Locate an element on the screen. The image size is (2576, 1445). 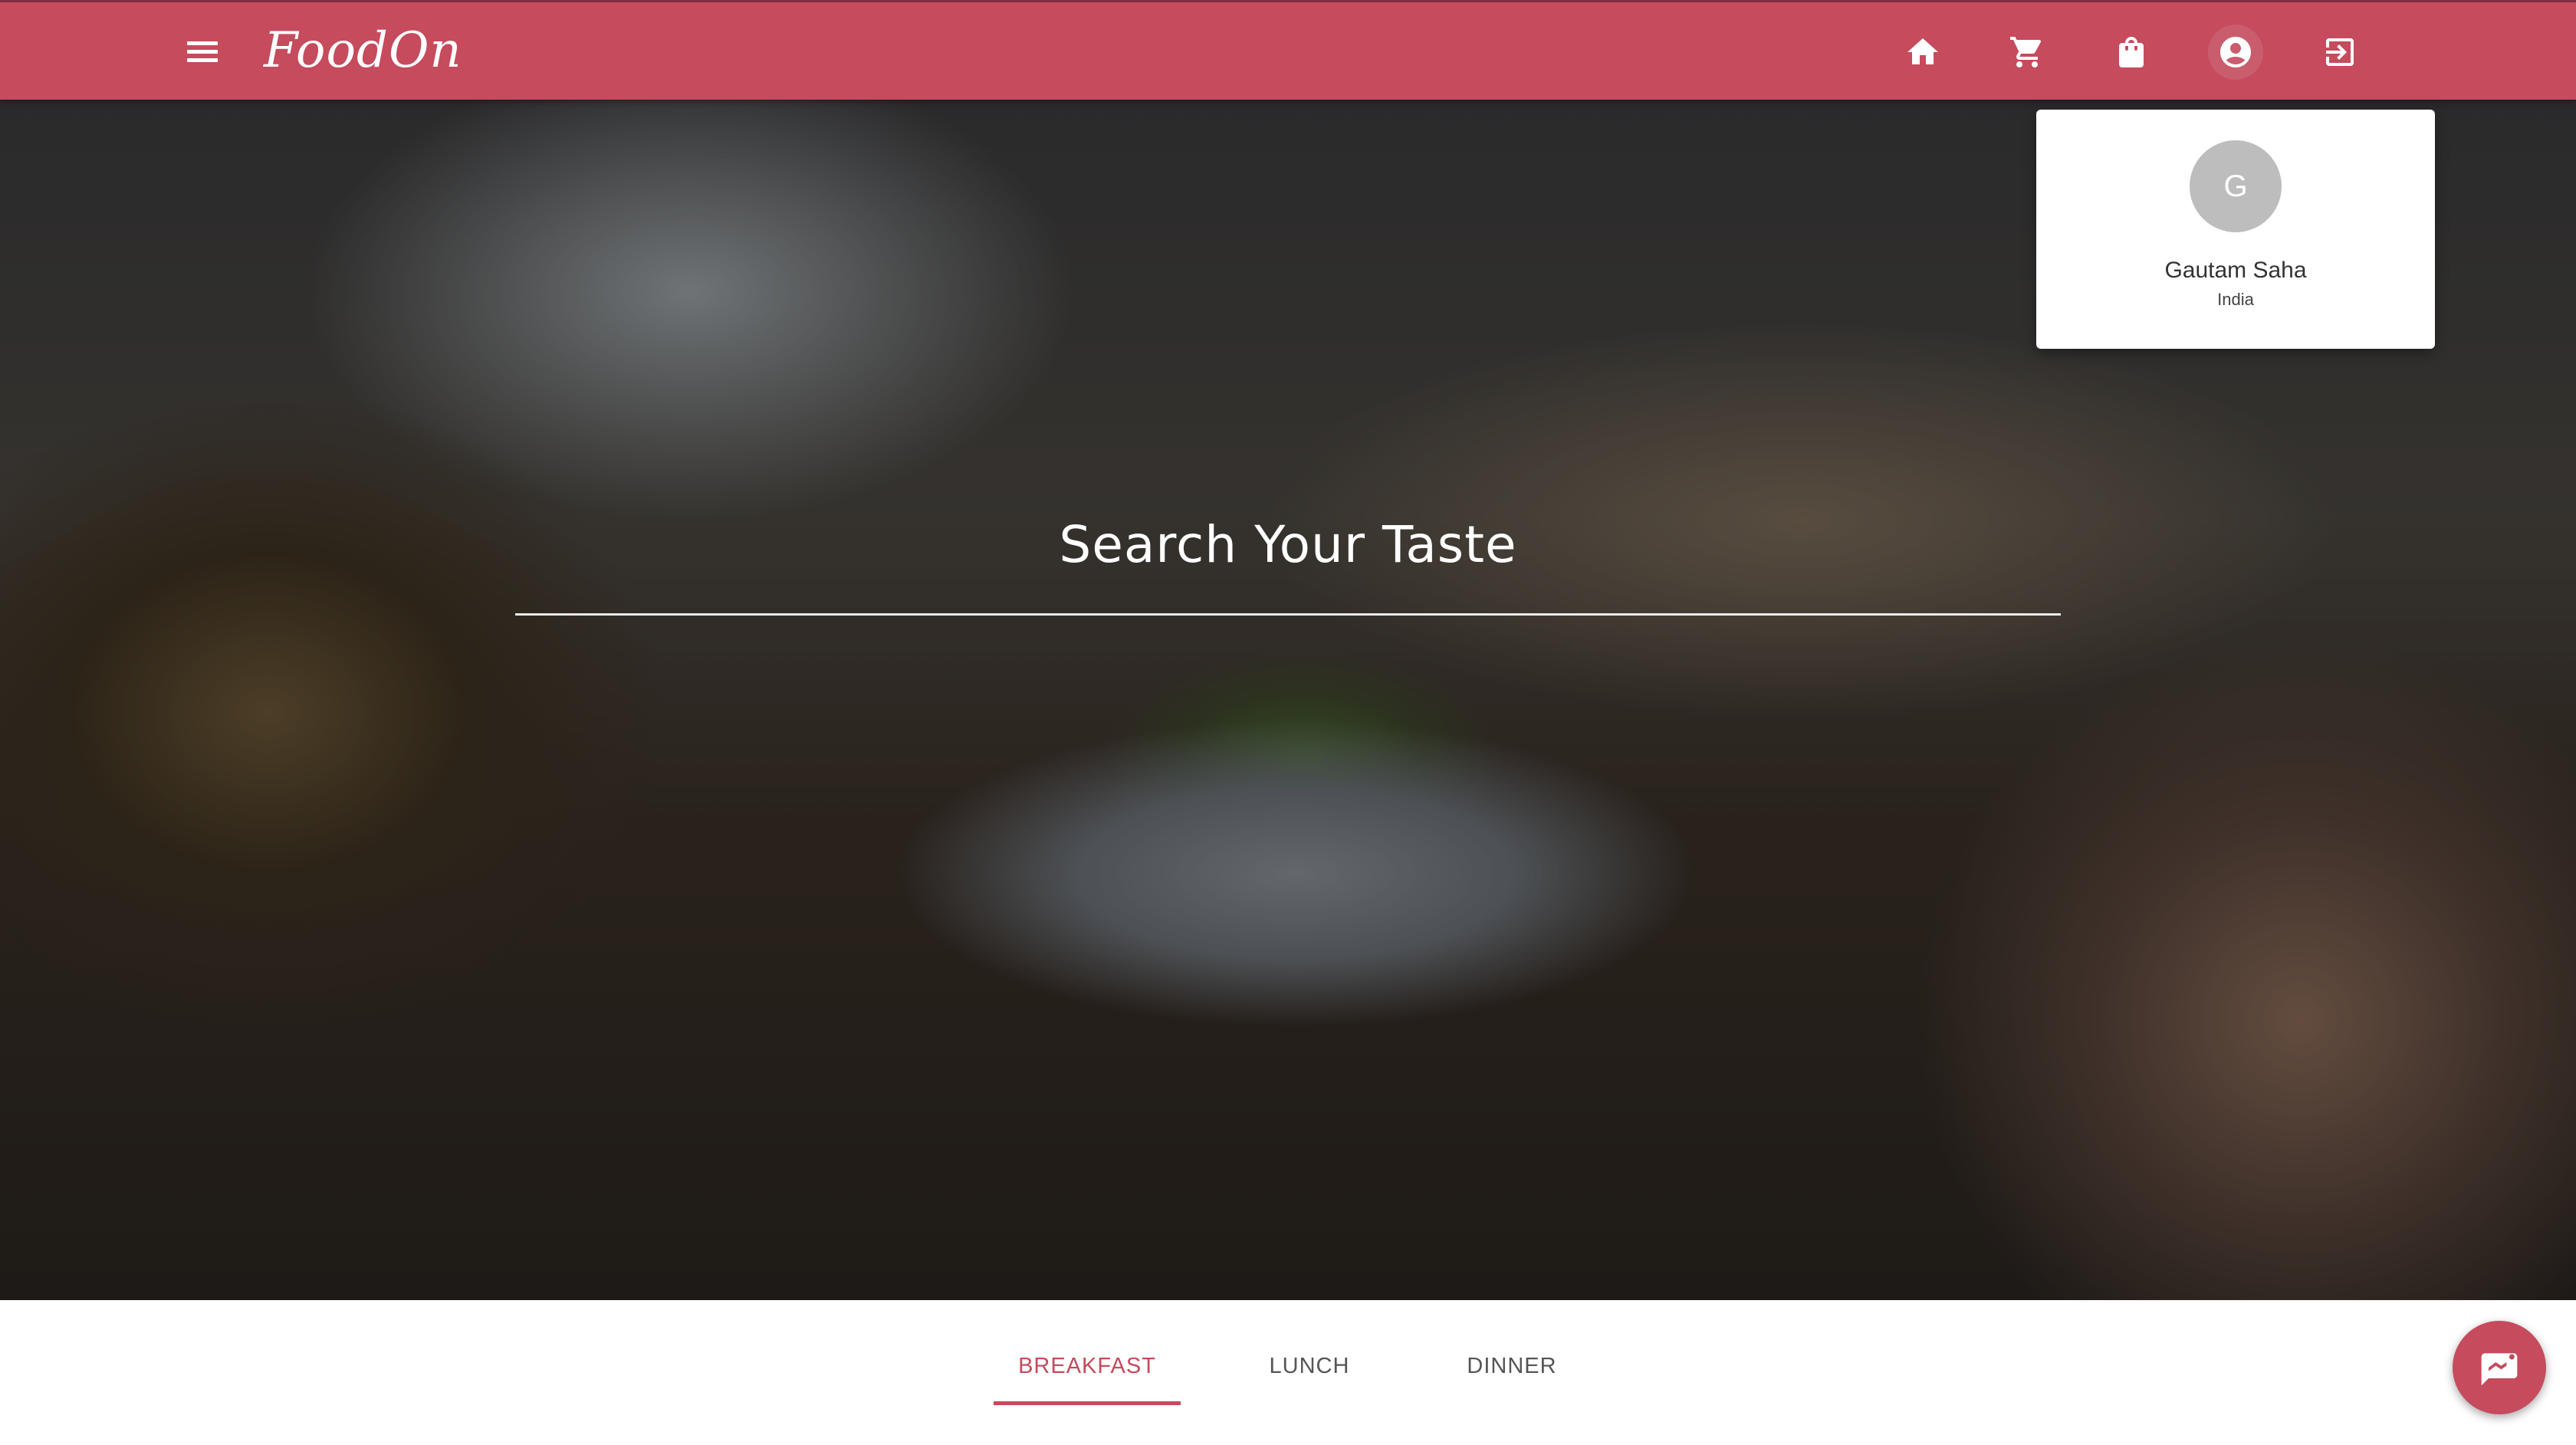
top-app-bar: FoodOn is located at coordinates (1288, 50).